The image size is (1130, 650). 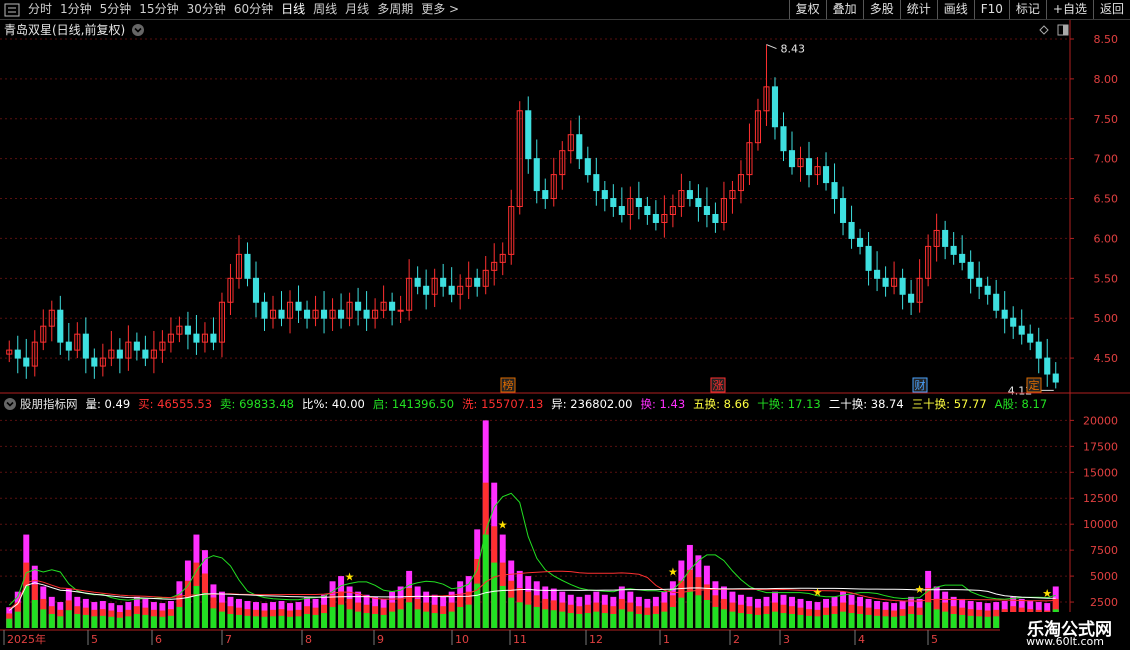 I want to click on statistics-button: 统计, so click(x=918, y=9).